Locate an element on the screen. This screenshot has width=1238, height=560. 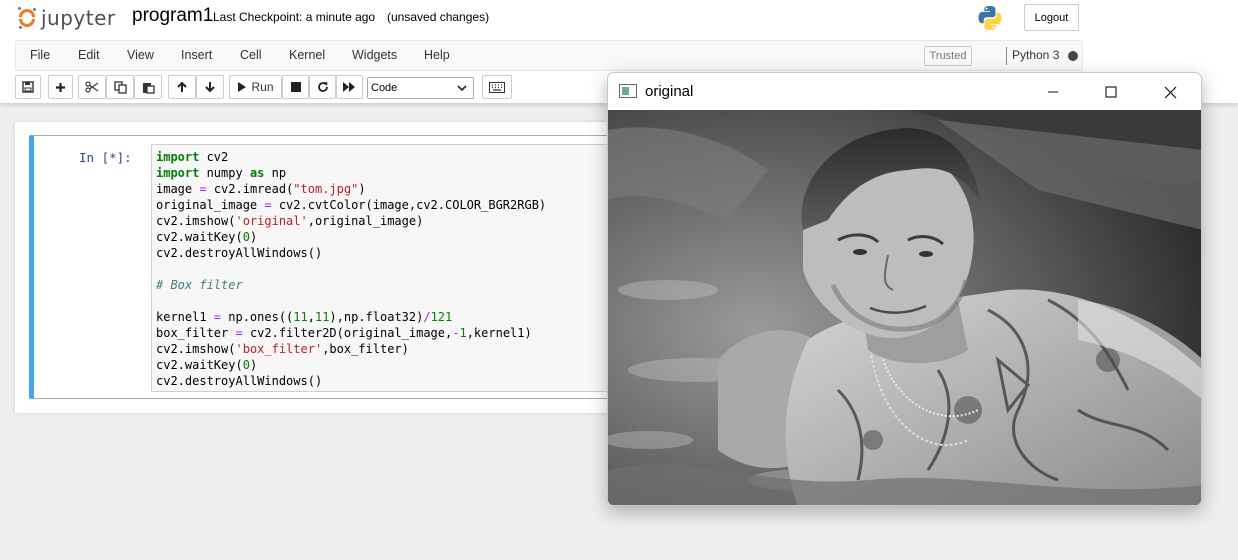
stop-icon is located at coordinates (295, 87).